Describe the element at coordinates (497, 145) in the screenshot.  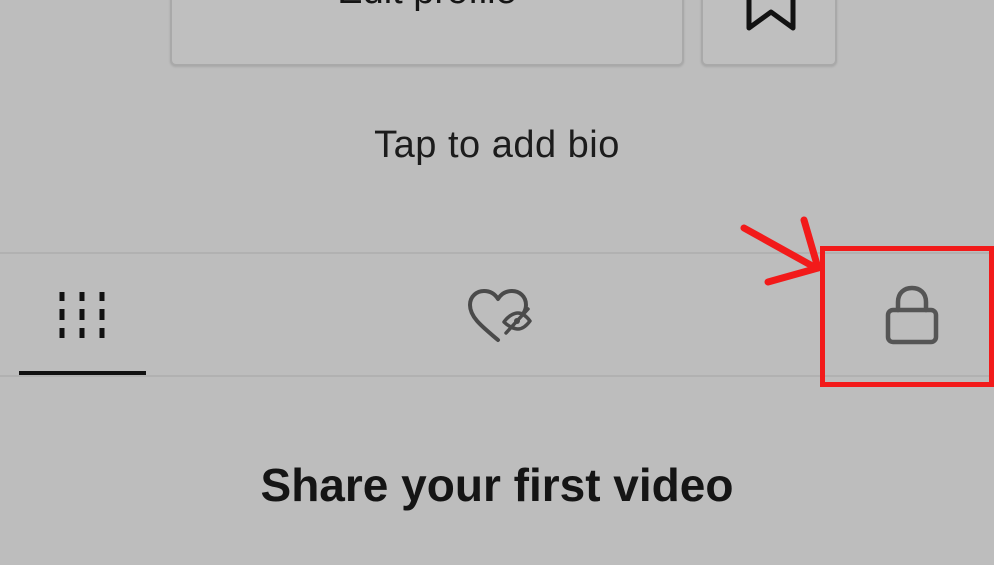
I see `bio-placeholder: Tap to add bio` at that location.